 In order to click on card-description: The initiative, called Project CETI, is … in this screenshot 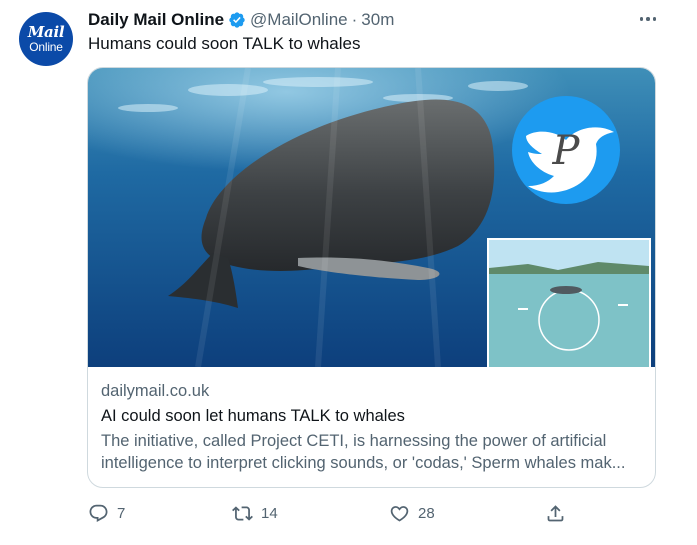, I will do `click(363, 452)`.